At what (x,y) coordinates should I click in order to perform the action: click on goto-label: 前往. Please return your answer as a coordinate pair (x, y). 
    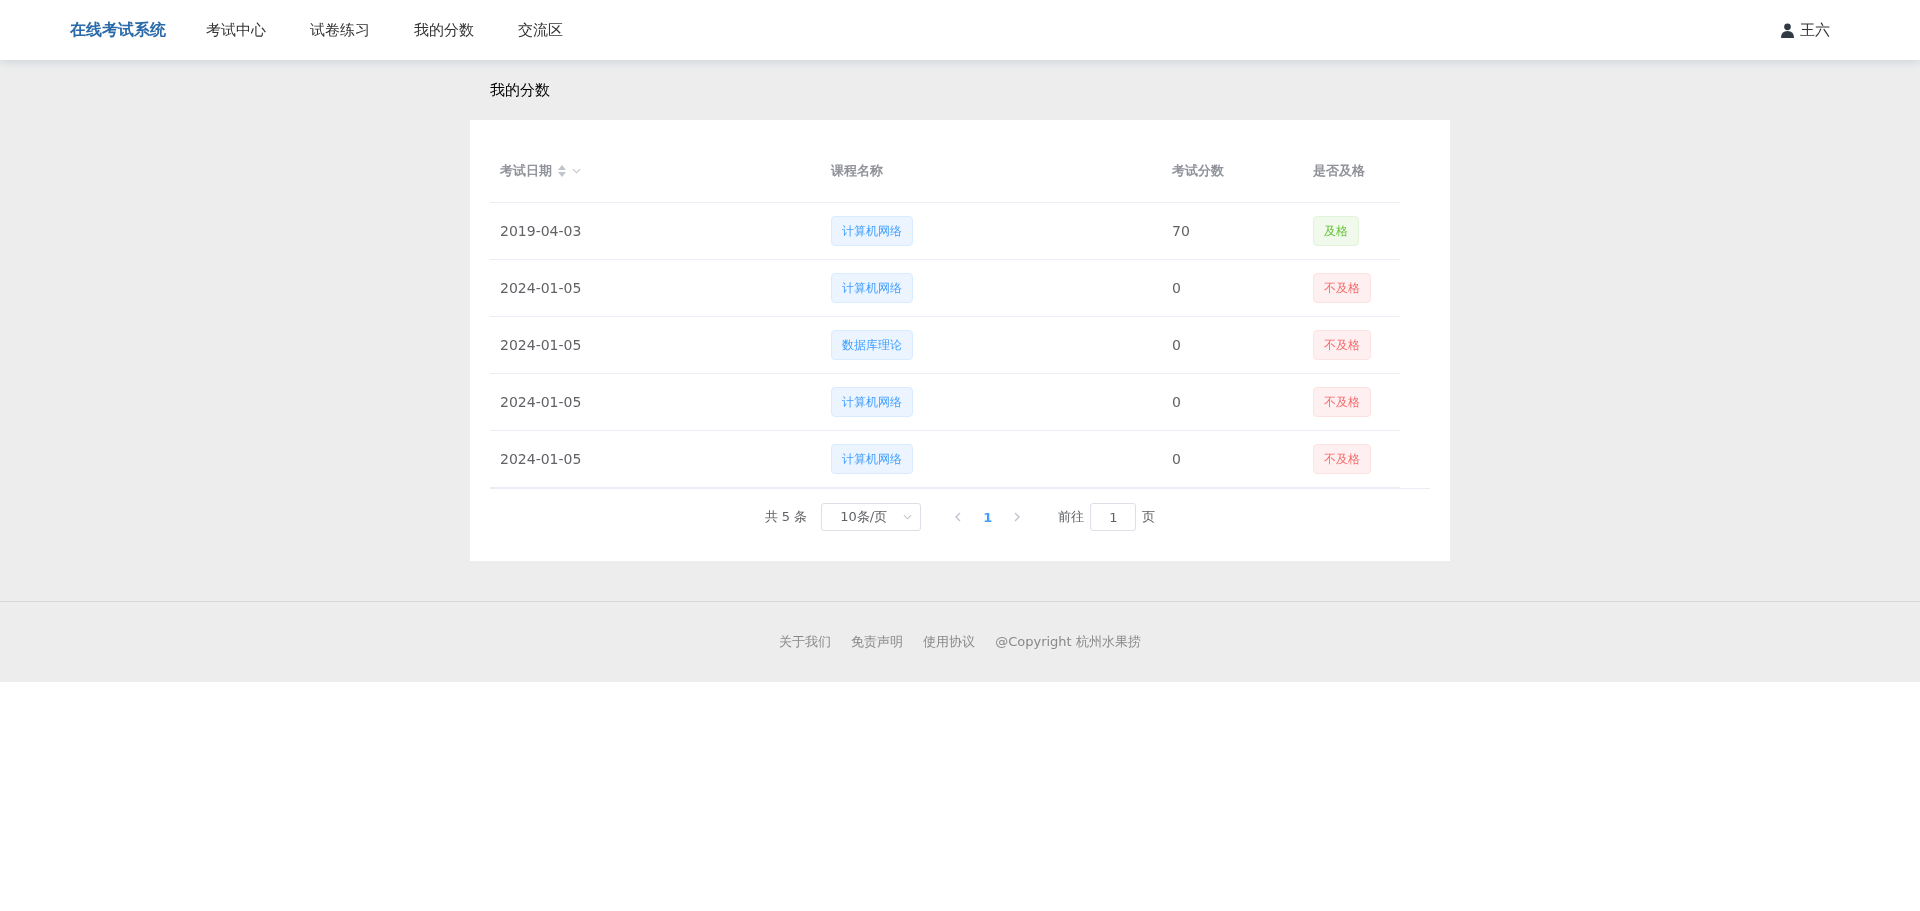
    Looking at the image, I should click on (1071, 517).